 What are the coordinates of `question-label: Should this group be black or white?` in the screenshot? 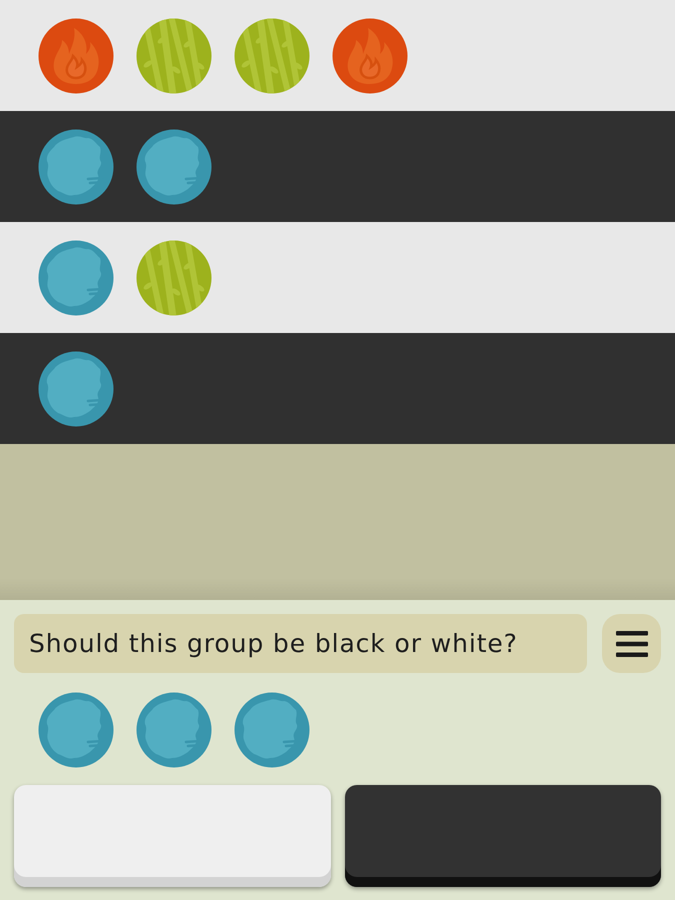 It's located at (300, 643).